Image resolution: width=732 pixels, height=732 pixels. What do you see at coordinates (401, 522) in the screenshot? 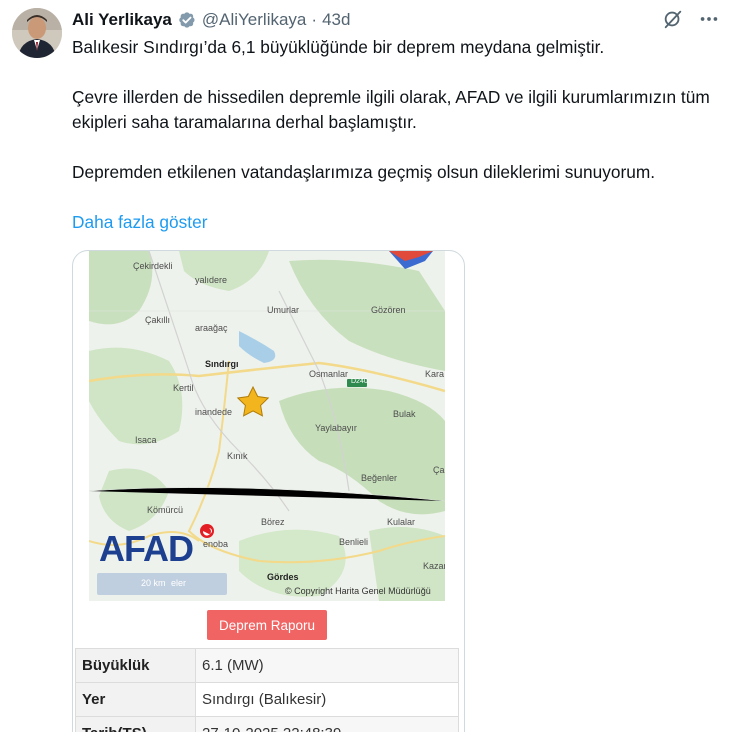
I see `map-place-label: Kulalar` at bounding box center [401, 522].